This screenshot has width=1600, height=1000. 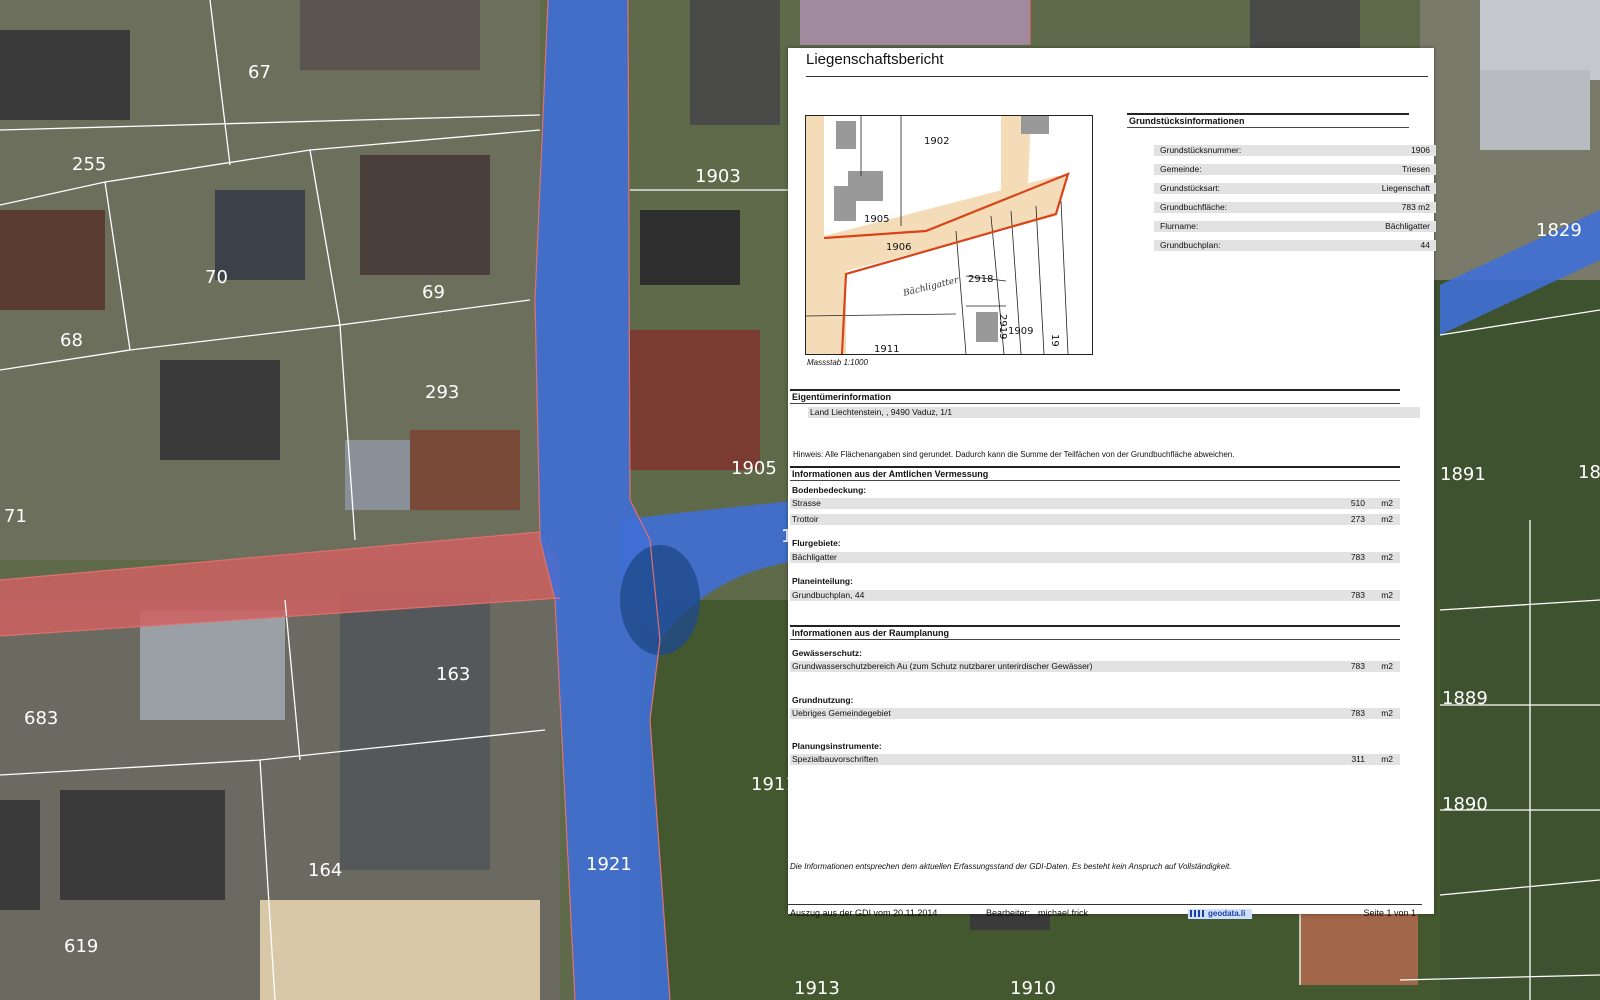 I want to click on parcel-label: 69, so click(x=433, y=292).